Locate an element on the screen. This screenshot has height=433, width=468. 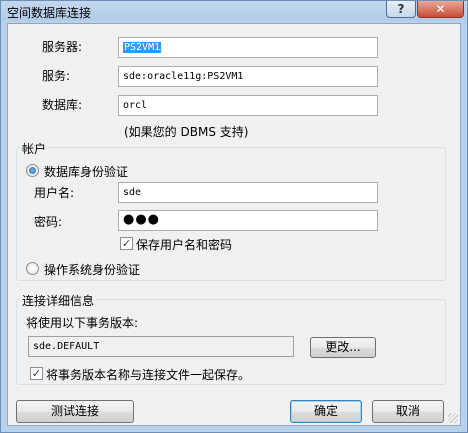
close-icon: ✕ is located at coordinates (440, 9).